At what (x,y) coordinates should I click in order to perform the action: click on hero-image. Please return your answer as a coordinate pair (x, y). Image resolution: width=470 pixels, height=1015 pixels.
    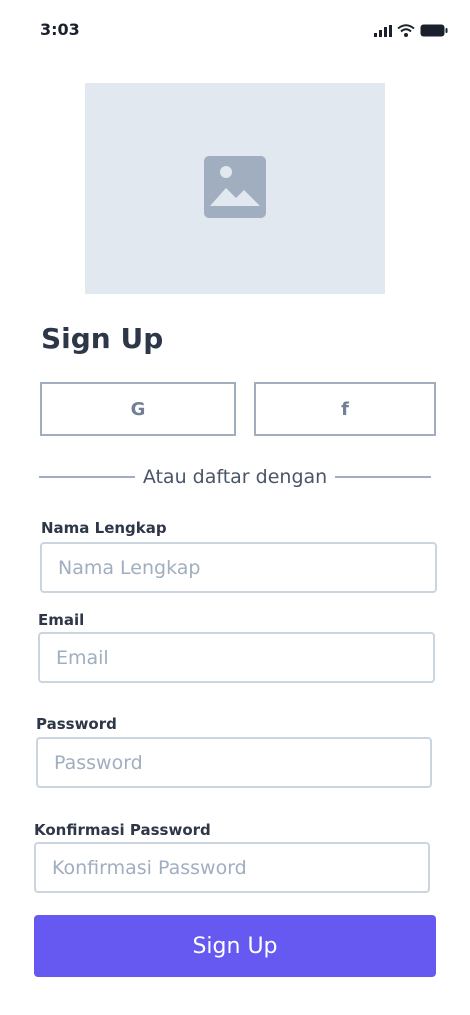
    Looking at the image, I should click on (235, 188).